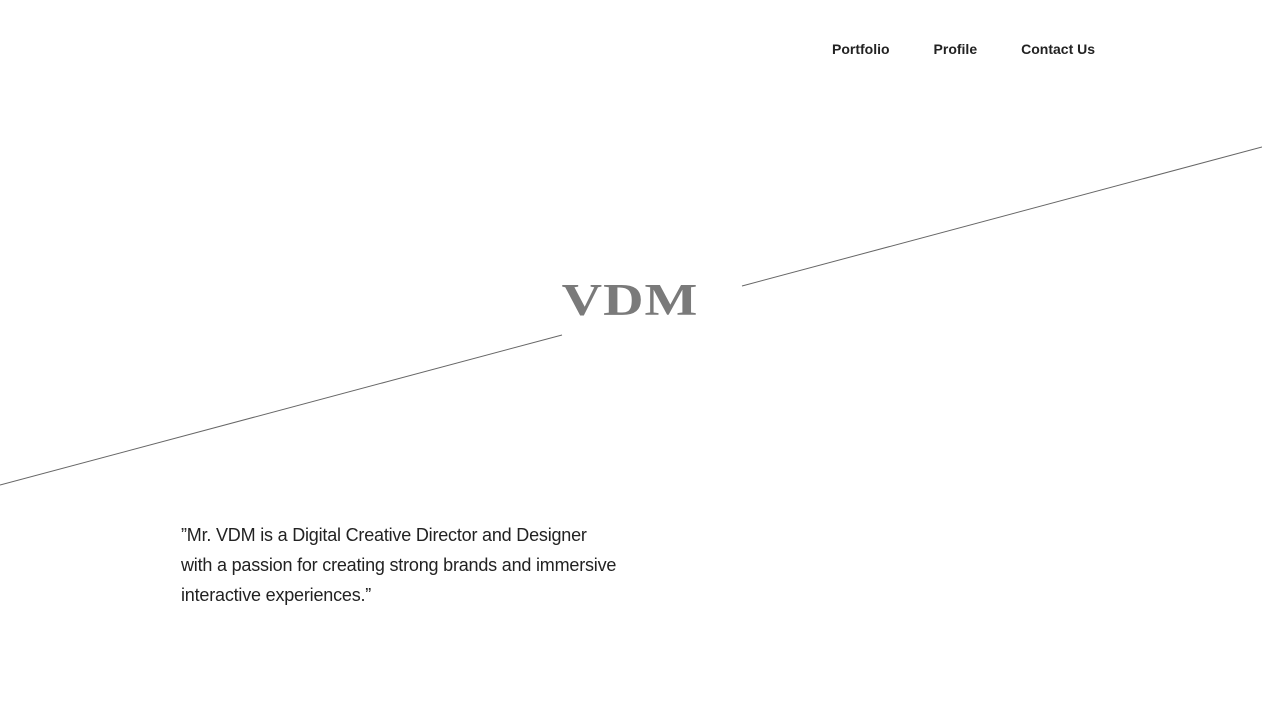  Describe the element at coordinates (1001, 216) in the screenshot. I see `diagonal-line-right` at that location.